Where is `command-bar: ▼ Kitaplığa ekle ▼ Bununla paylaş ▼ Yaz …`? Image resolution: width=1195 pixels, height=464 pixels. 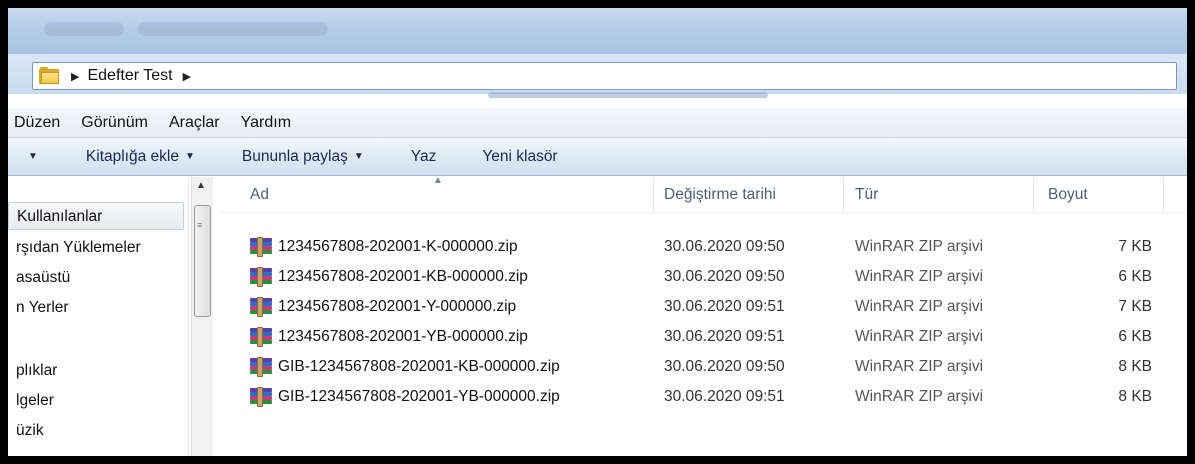
command-bar: ▼ Kitaplığa ekle ▼ Bununla paylaş ▼ Yaz … is located at coordinates (597, 157).